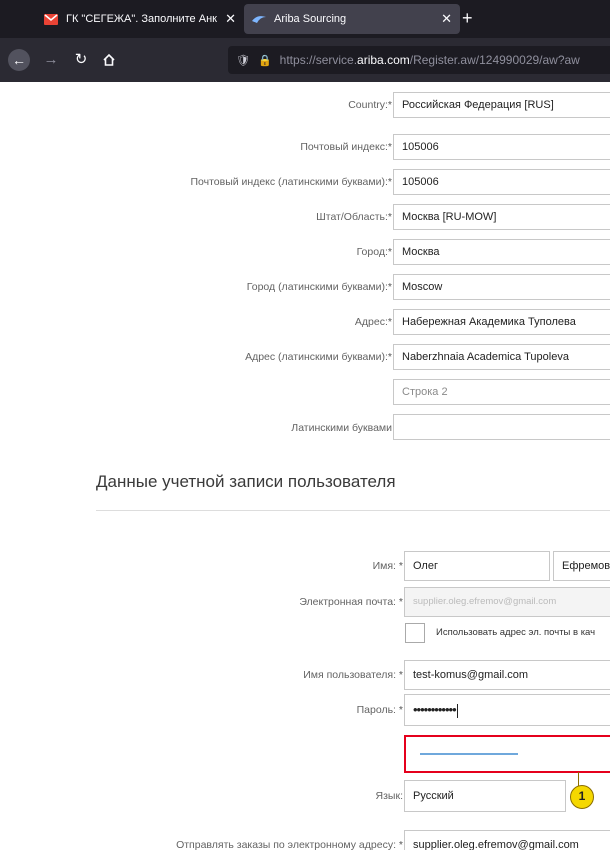 This screenshot has width=610, height=850. What do you see at coordinates (318, 357) in the screenshot?
I see `address-latin-label: Адрес (латинскими буквами):*` at bounding box center [318, 357].